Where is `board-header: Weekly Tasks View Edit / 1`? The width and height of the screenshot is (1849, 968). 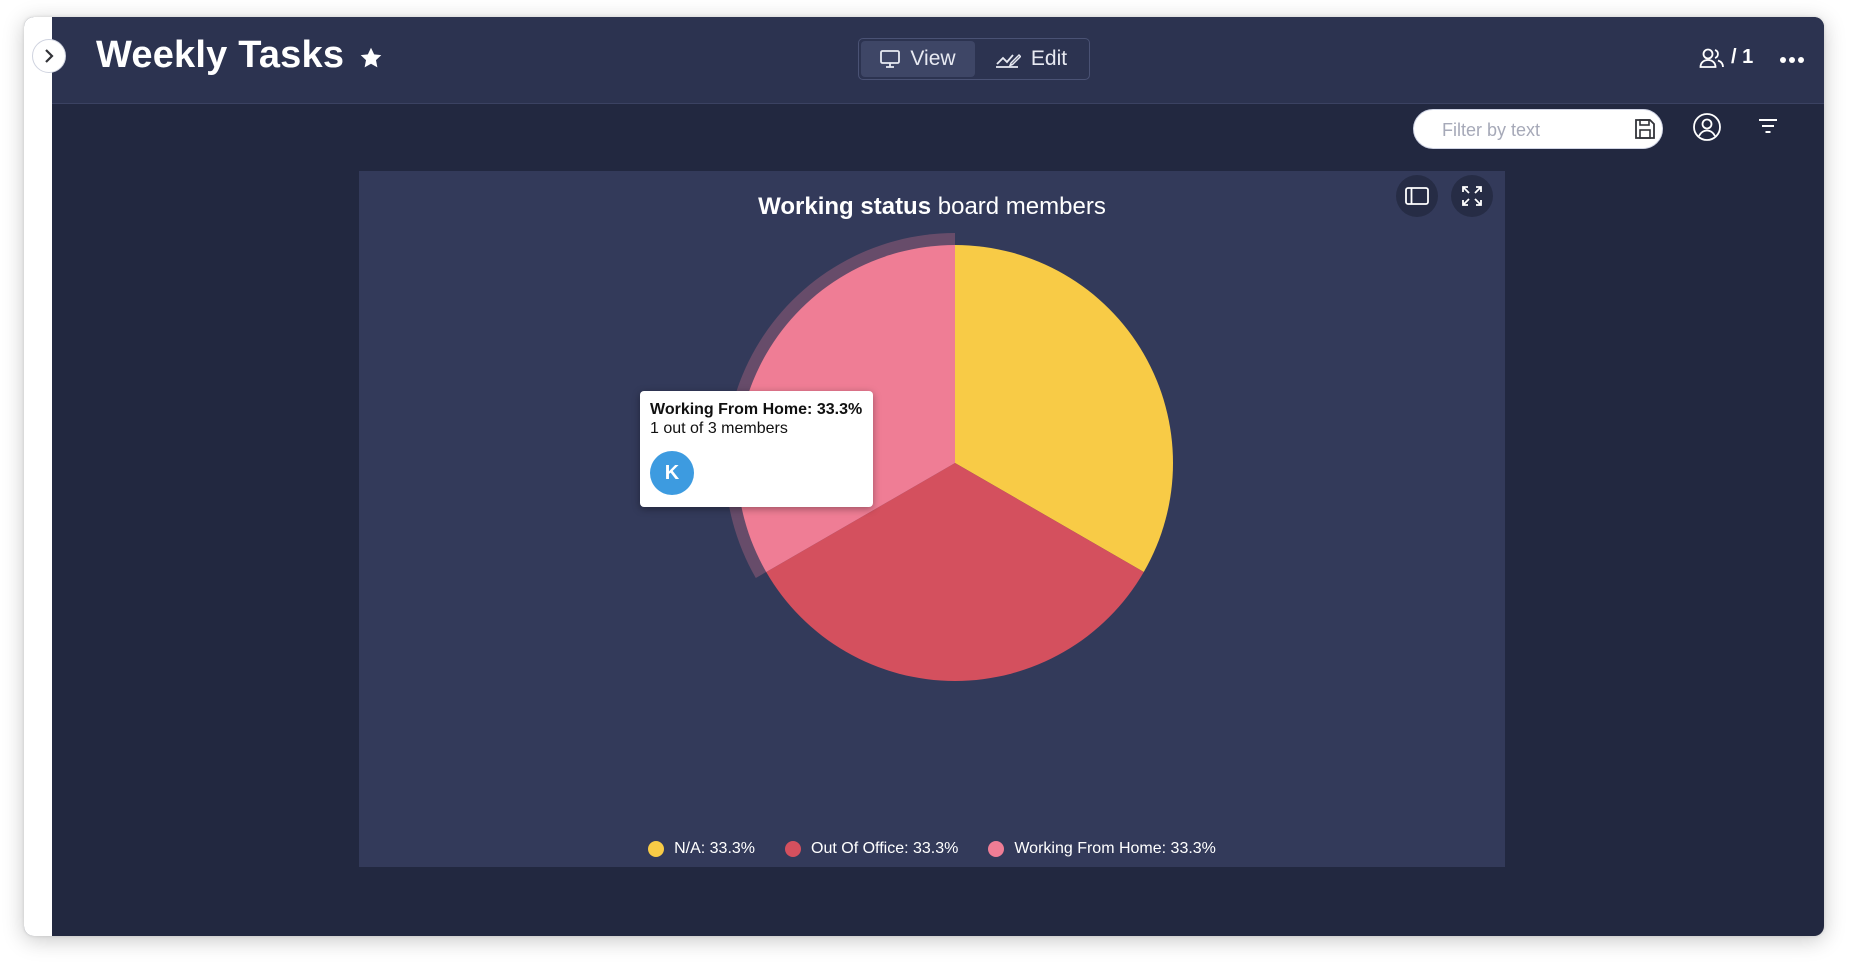 board-header: Weekly Tasks View Edit / 1 is located at coordinates (938, 60).